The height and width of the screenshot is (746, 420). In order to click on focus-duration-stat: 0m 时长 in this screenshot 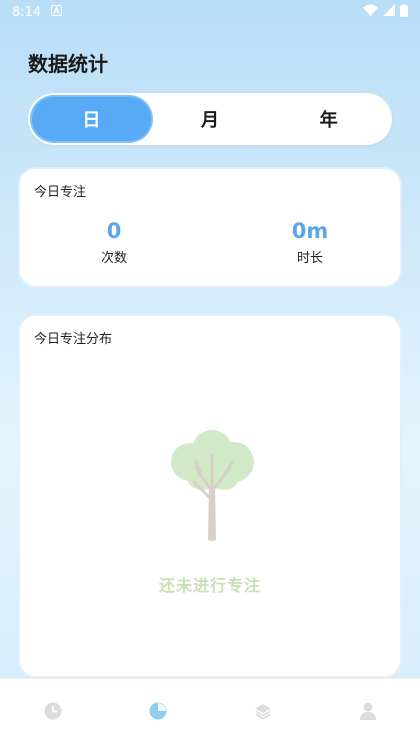, I will do `click(310, 242)`.